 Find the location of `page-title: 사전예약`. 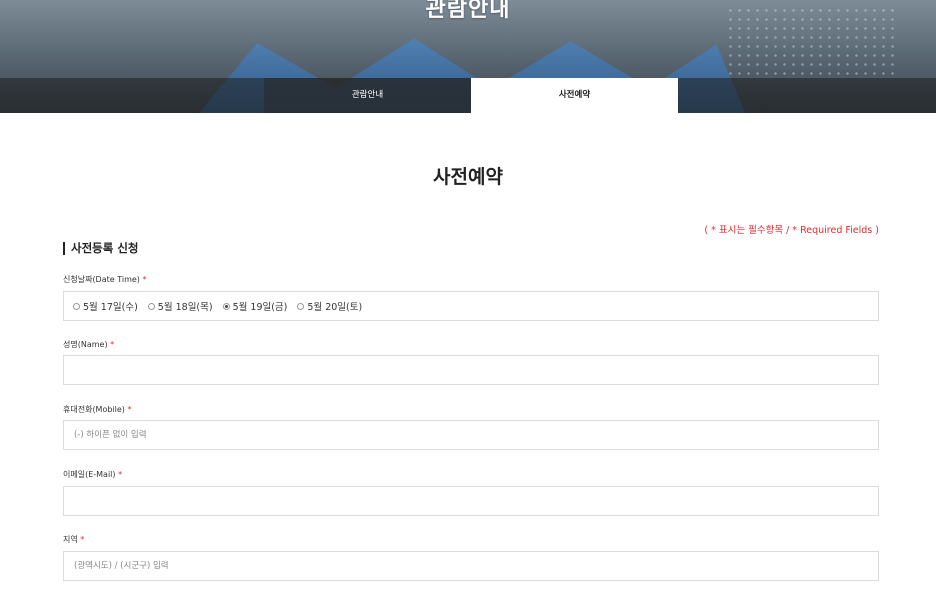

page-title: 사전예약 is located at coordinates (468, 177).